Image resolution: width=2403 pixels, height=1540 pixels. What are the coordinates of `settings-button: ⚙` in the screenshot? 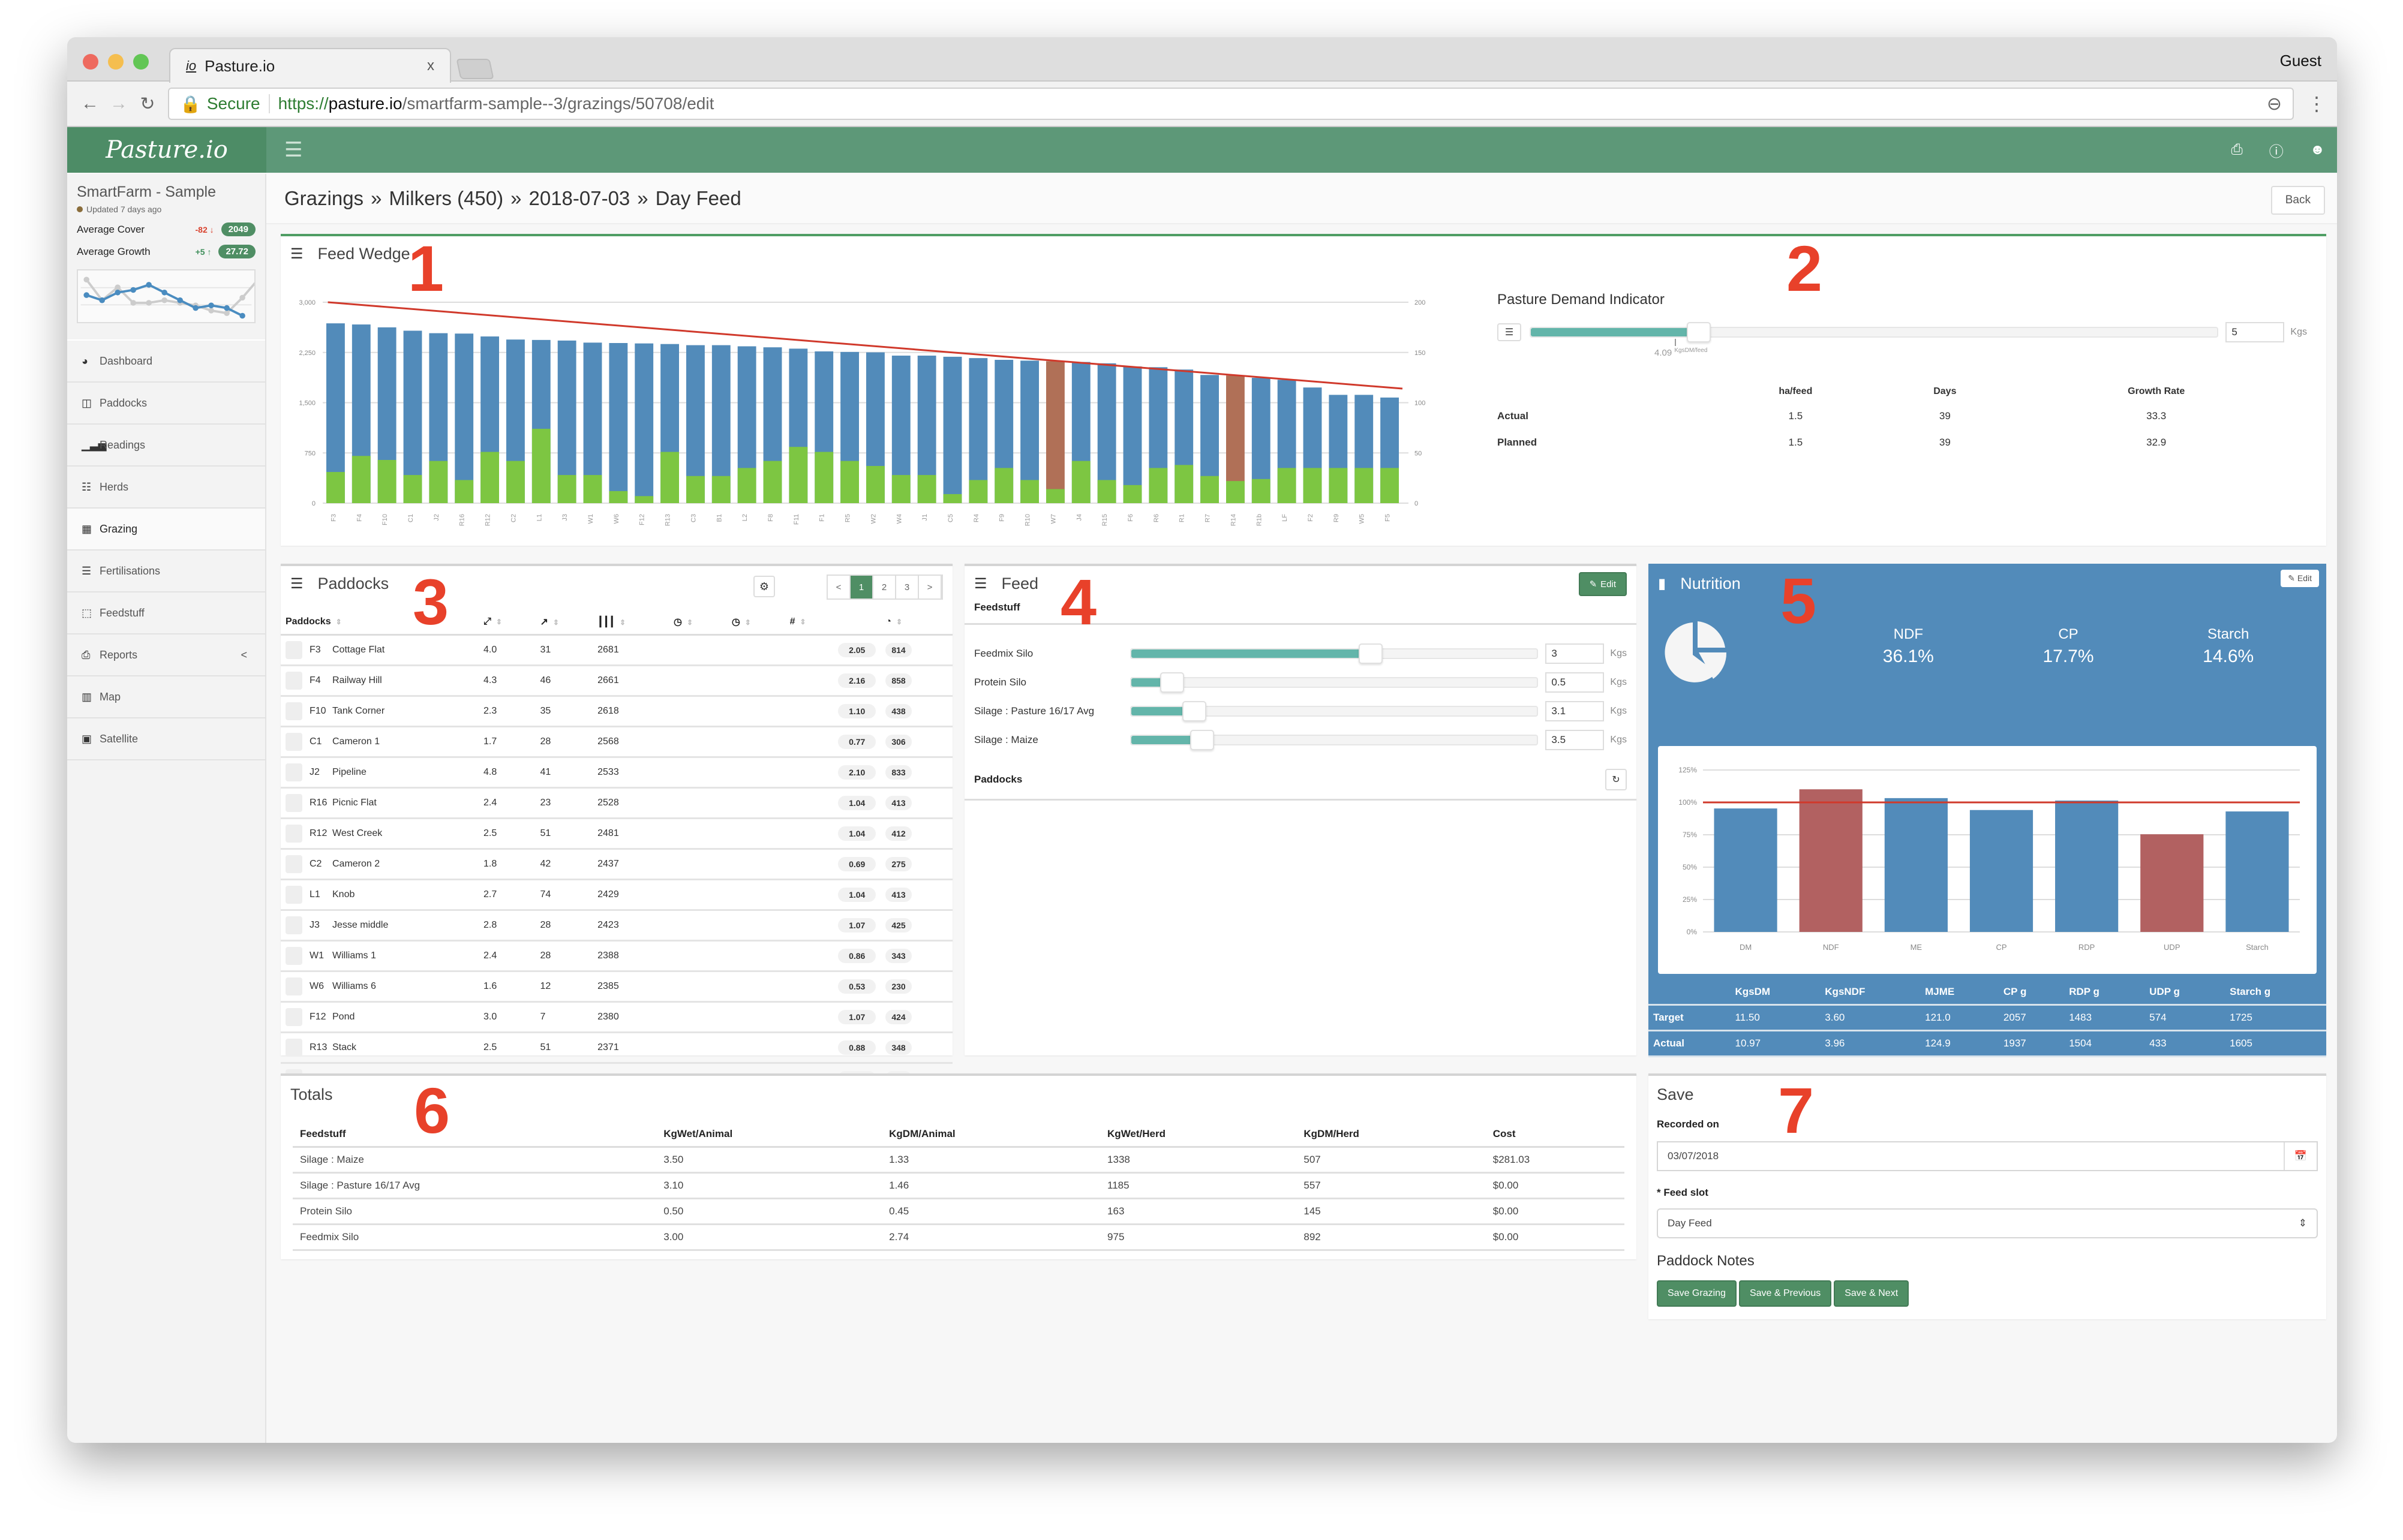 It's located at (764, 586).